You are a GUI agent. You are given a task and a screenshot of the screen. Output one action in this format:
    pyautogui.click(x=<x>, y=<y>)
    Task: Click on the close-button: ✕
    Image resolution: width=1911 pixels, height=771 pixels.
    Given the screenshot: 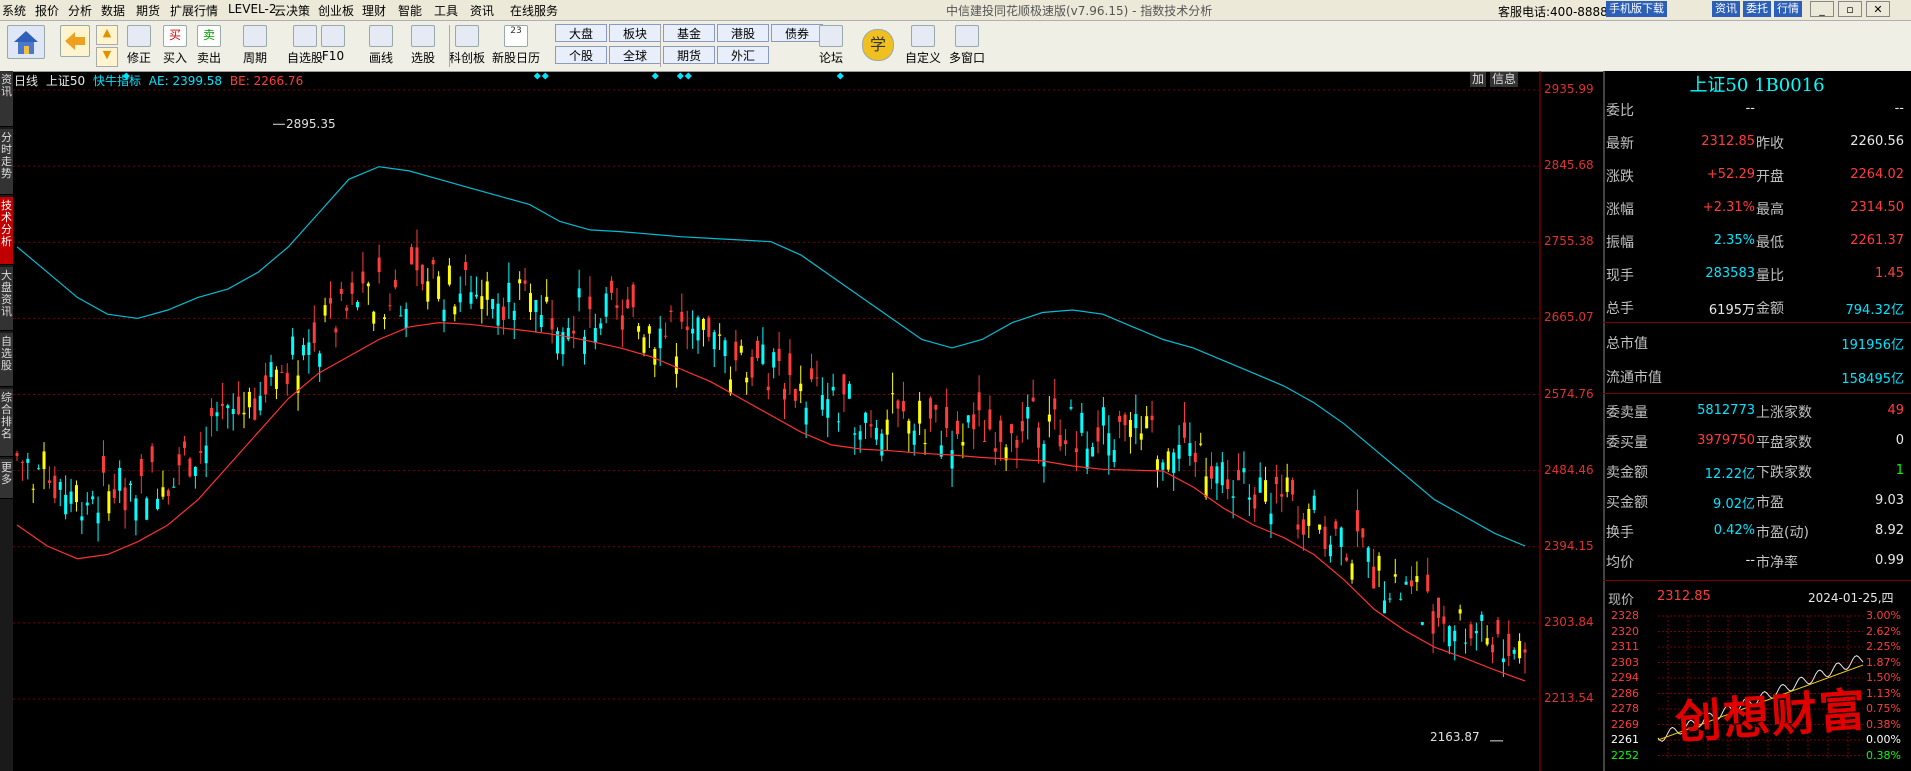 What is the action you would take?
    pyautogui.click(x=1878, y=9)
    